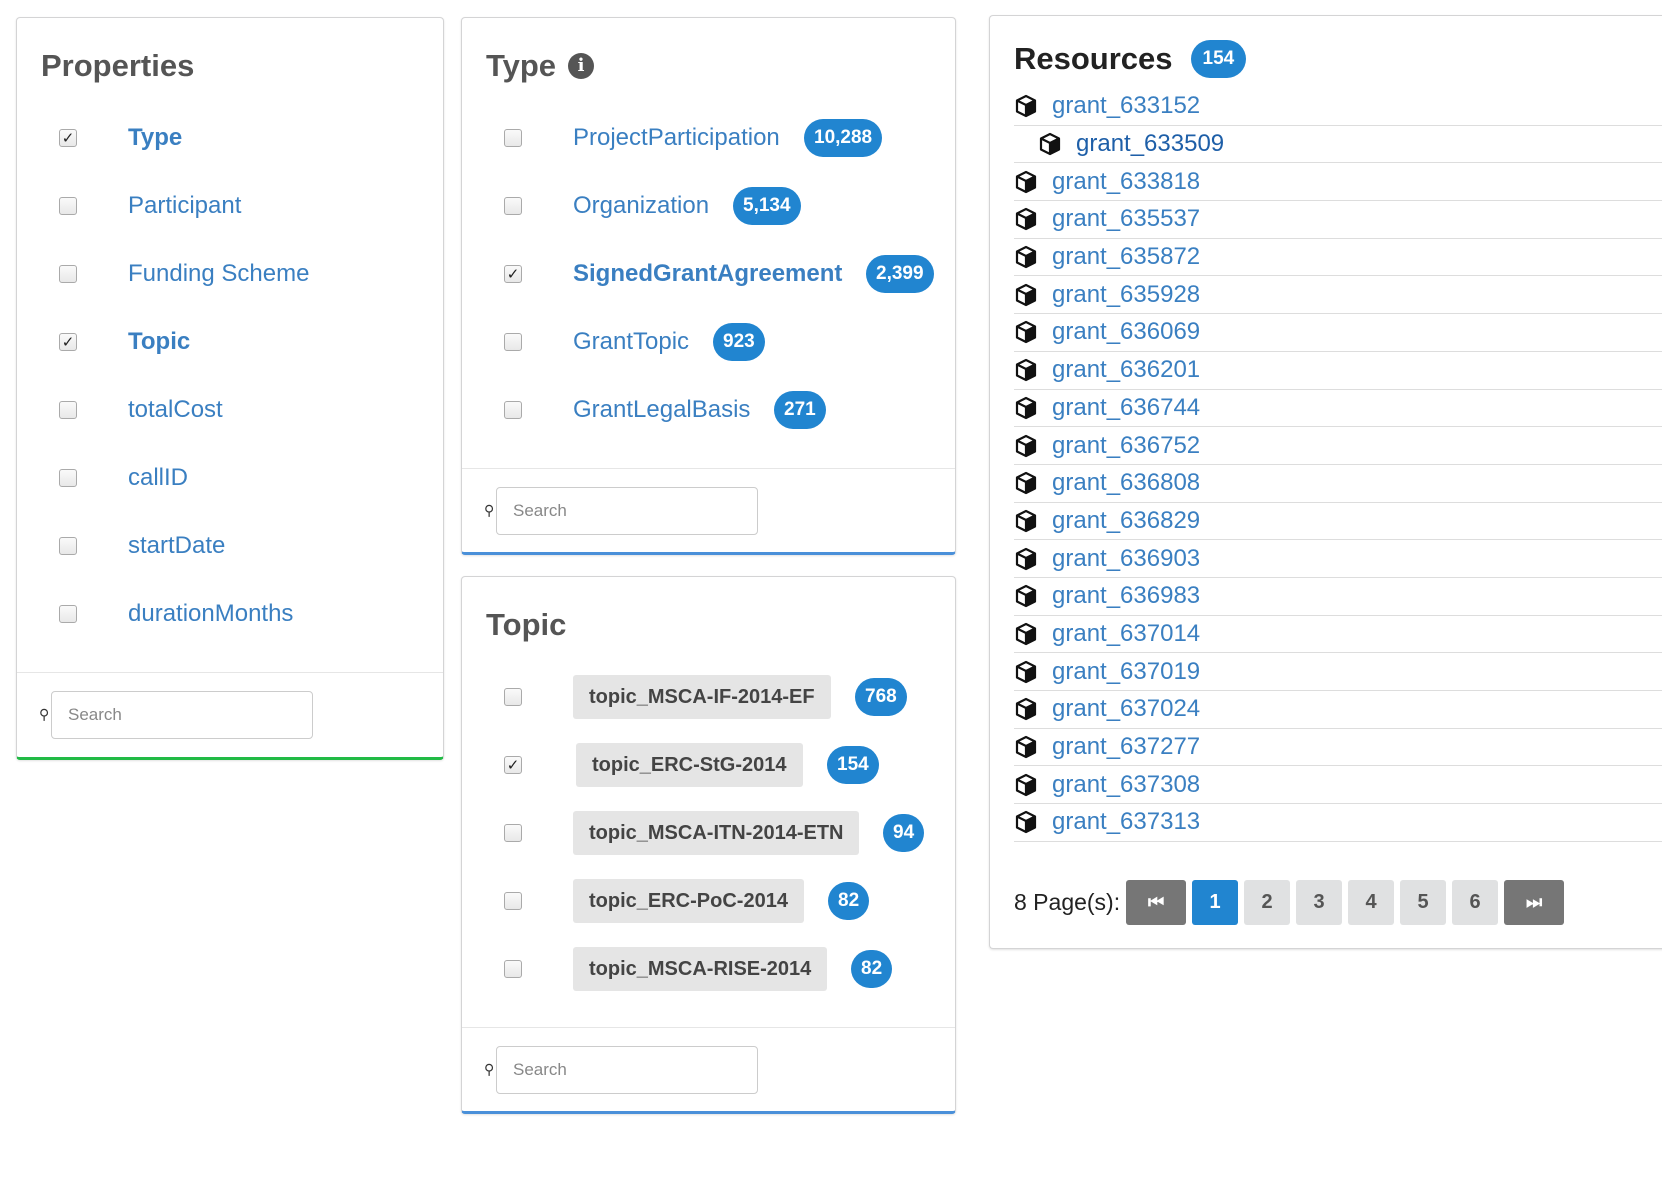 This screenshot has width=1662, height=1194. I want to click on resource-item: grant_636201, so click(1338, 371).